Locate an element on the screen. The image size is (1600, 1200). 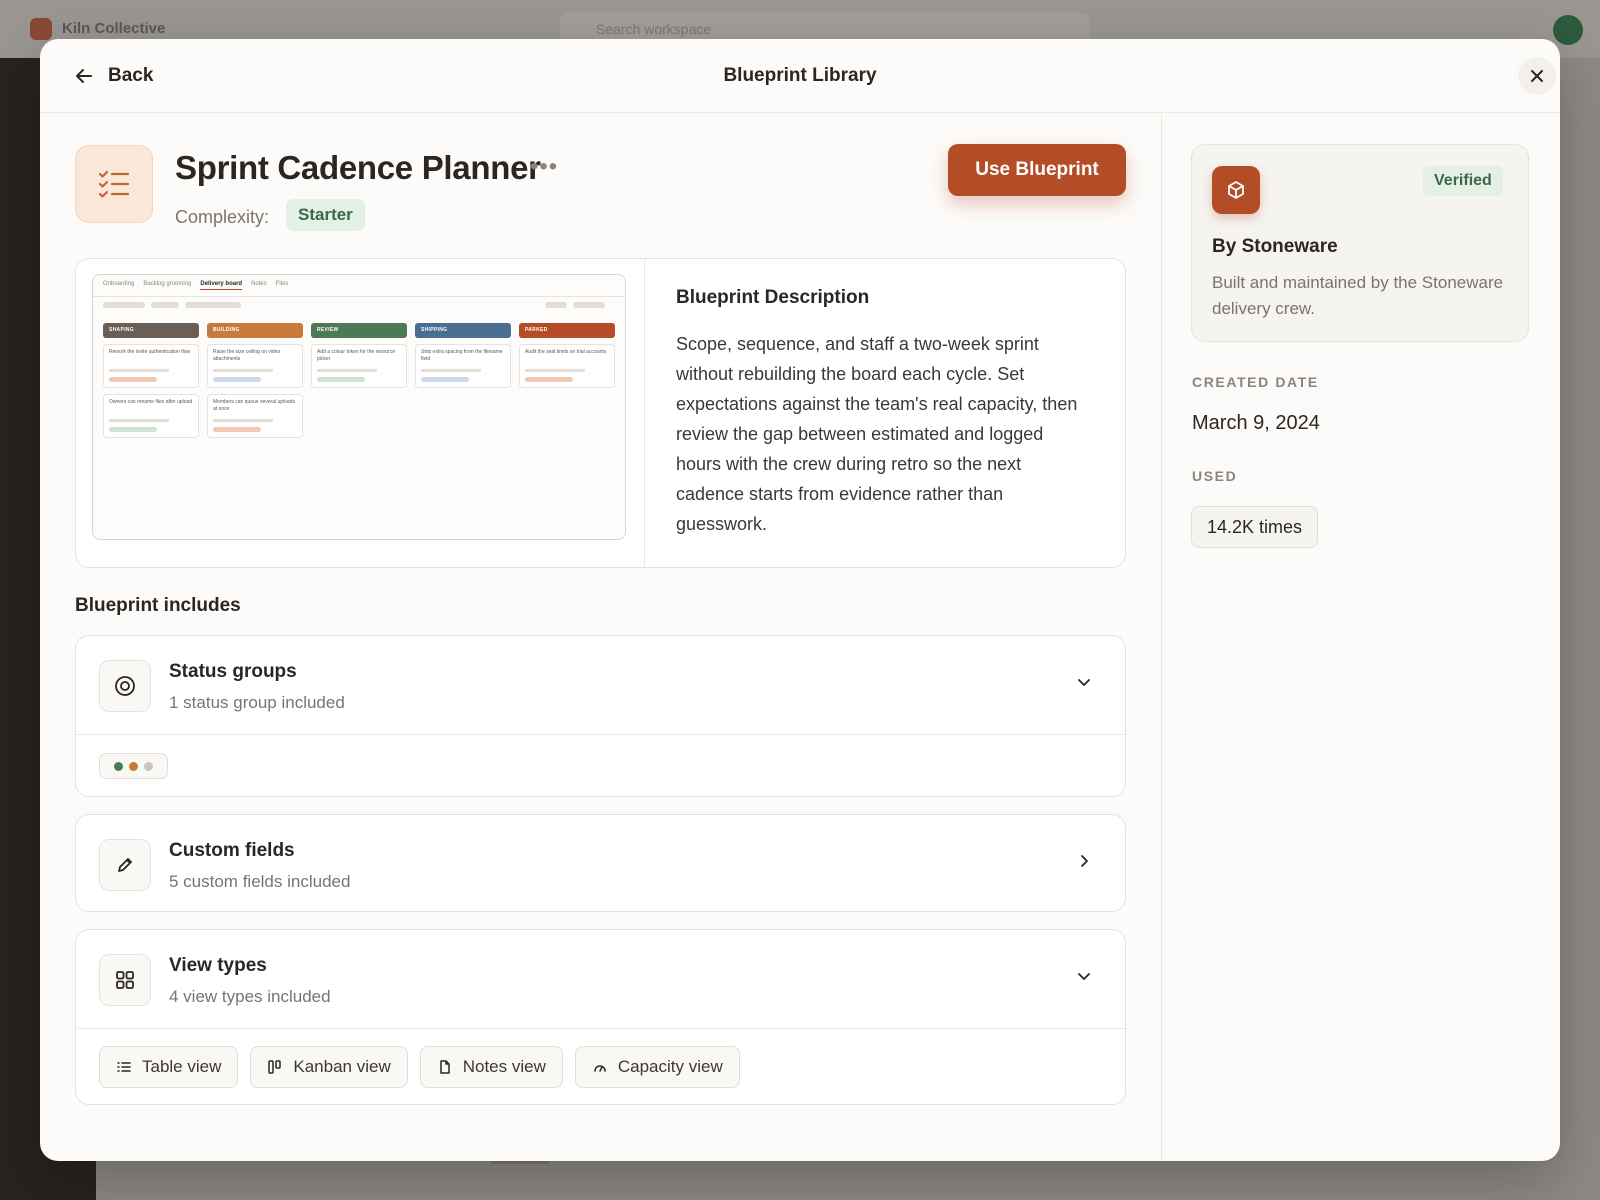
complexity-label: Complexity: is located at coordinates (222, 217).